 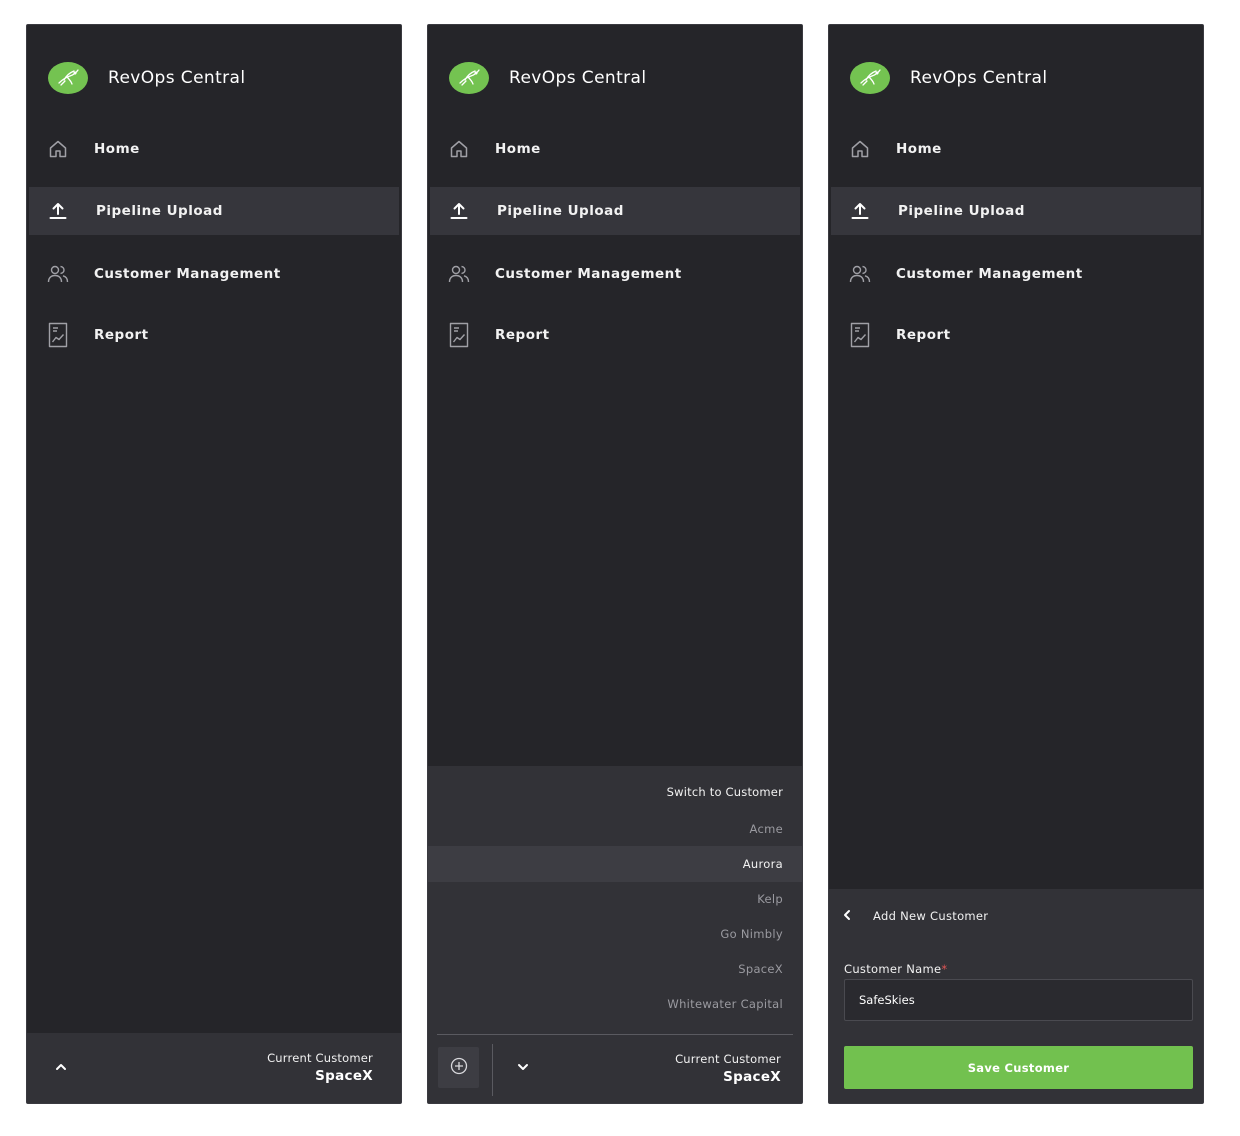 What do you see at coordinates (615, 1004) in the screenshot?
I see `customer-option: Whitewater Capital` at bounding box center [615, 1004].